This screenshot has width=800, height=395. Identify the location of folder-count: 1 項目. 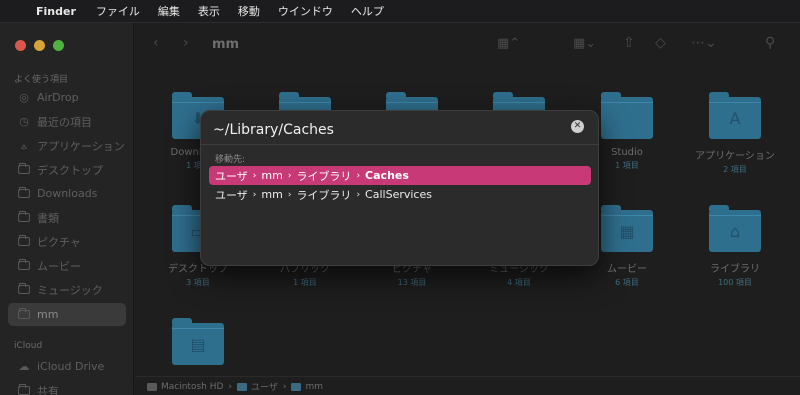
(305, 282).